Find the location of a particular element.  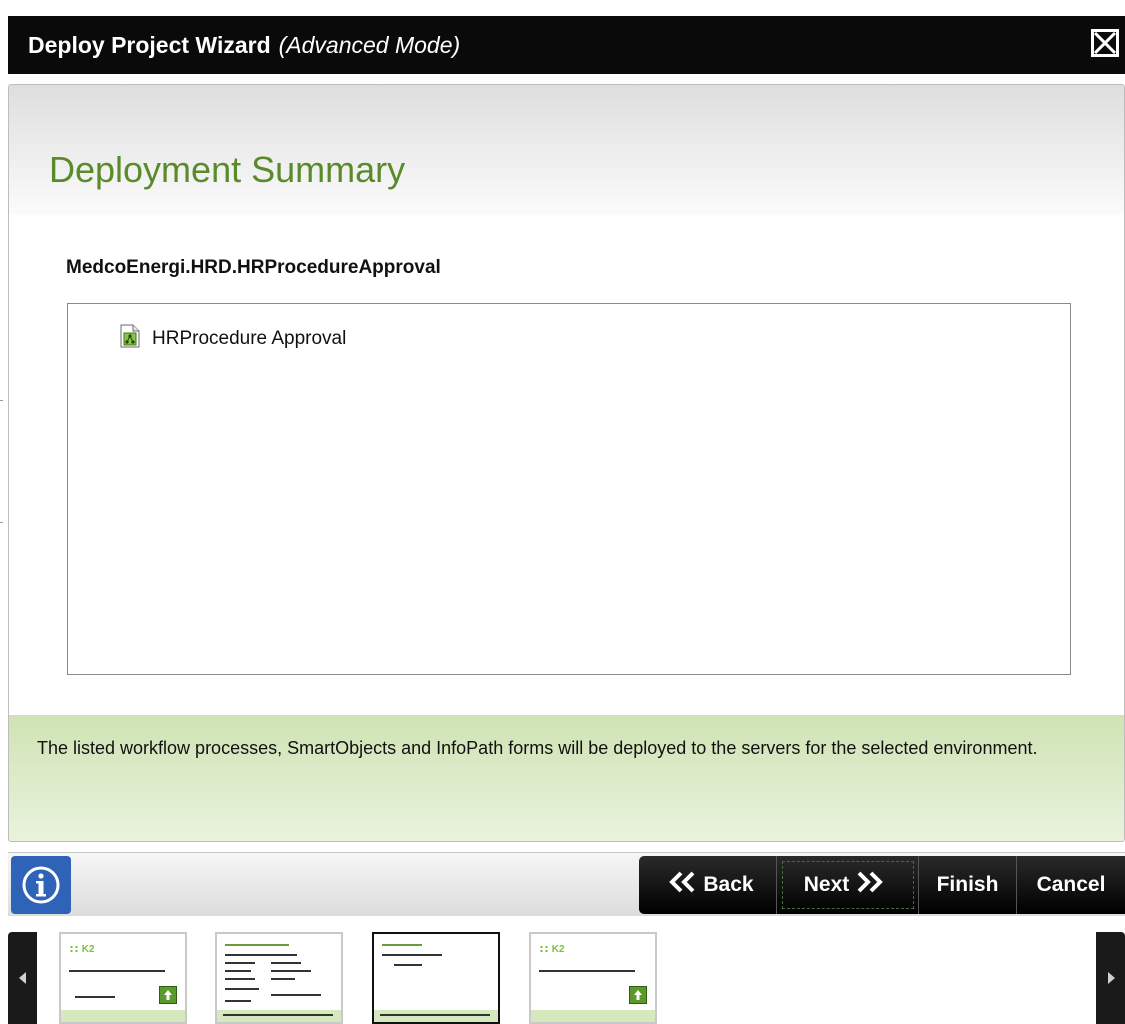

back-label: Back is located at coordinates (728, 884).